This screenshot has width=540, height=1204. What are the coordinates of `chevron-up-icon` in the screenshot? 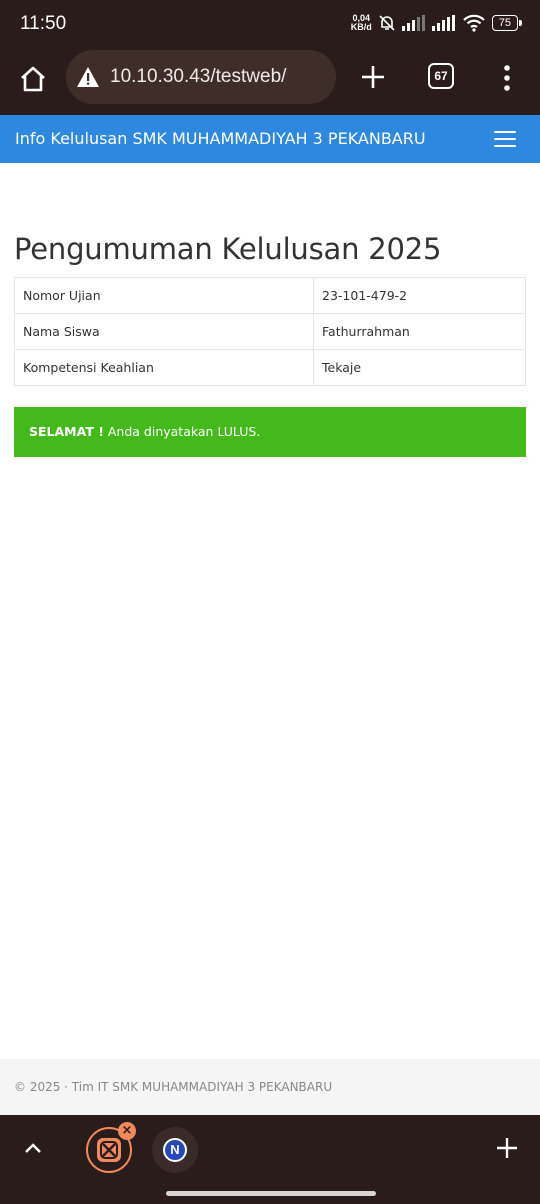 It's located at (33, 1148).